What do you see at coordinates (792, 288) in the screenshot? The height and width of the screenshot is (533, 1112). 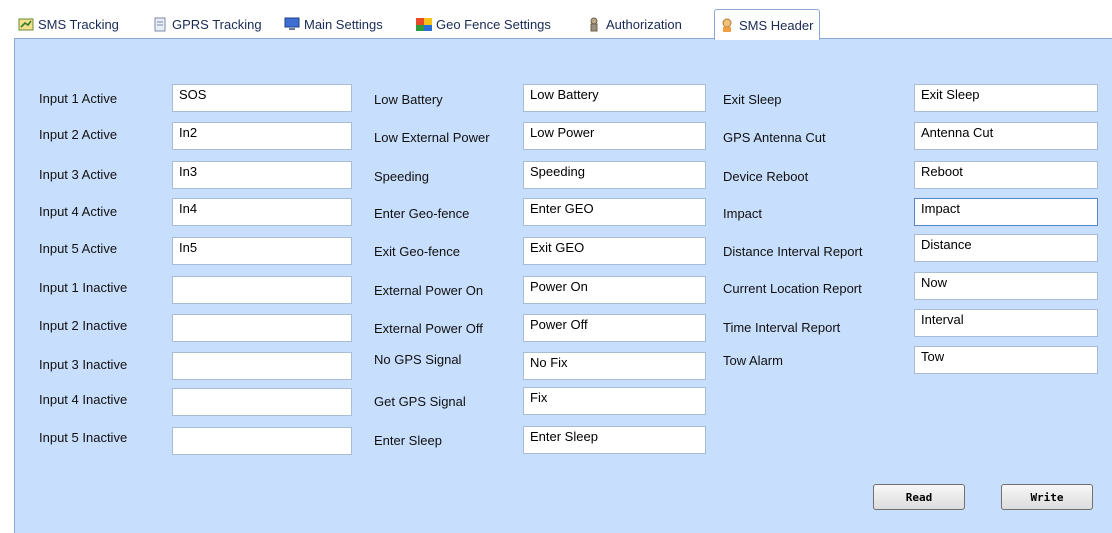 I see `label-current-location-report: Current Location Report` at bounding box center [792, 288].